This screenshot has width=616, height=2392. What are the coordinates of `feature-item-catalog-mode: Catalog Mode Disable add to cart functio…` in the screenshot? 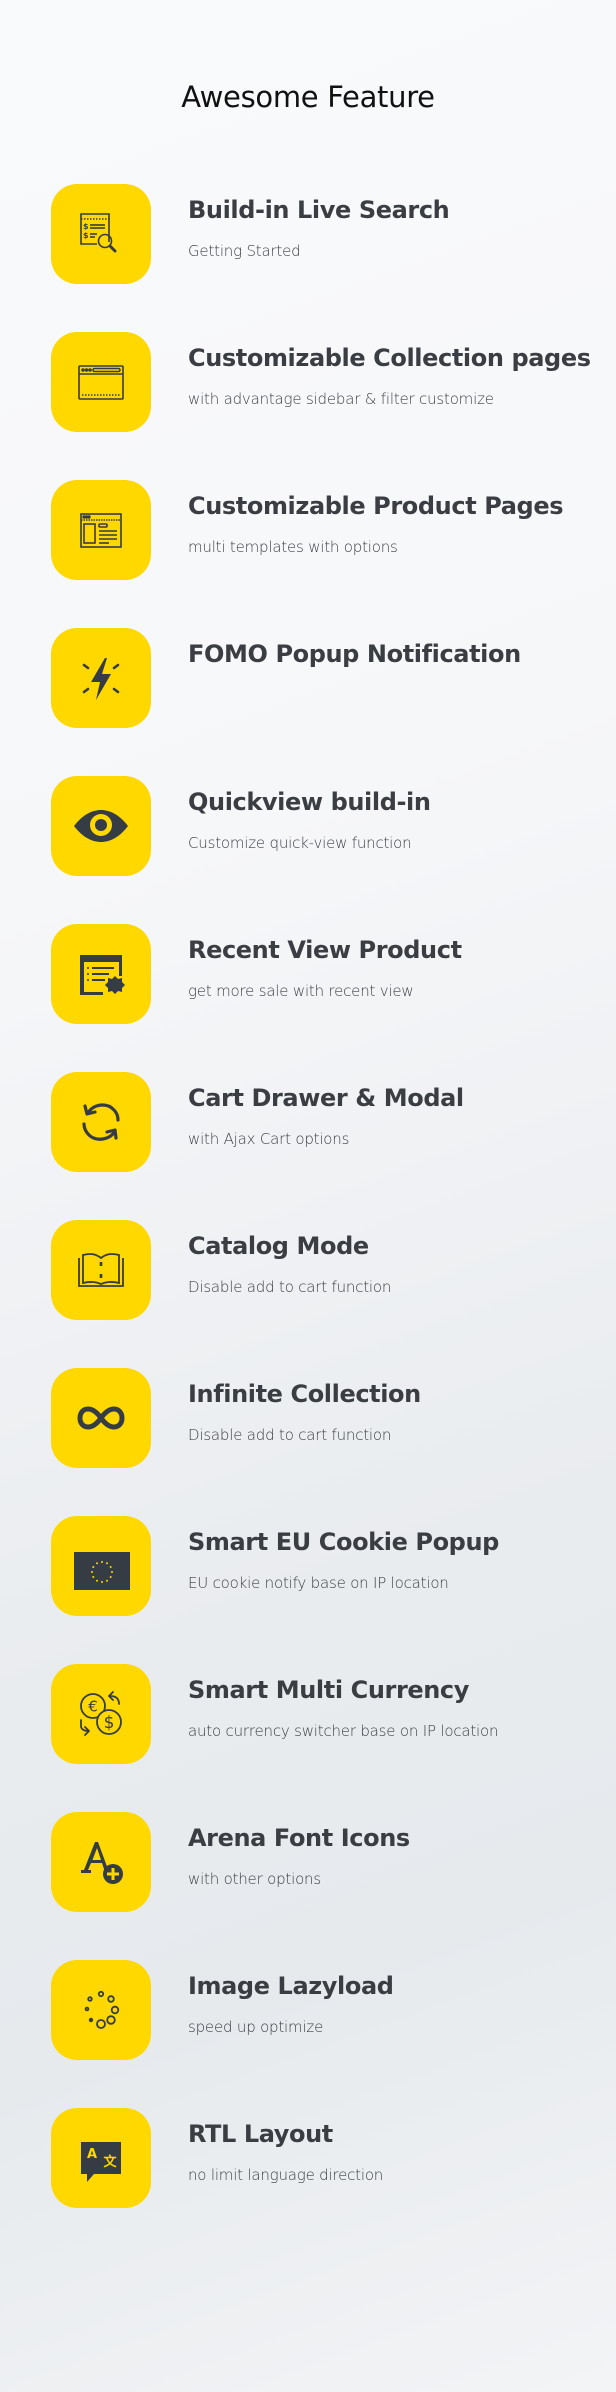 It's located at (321, 1294).